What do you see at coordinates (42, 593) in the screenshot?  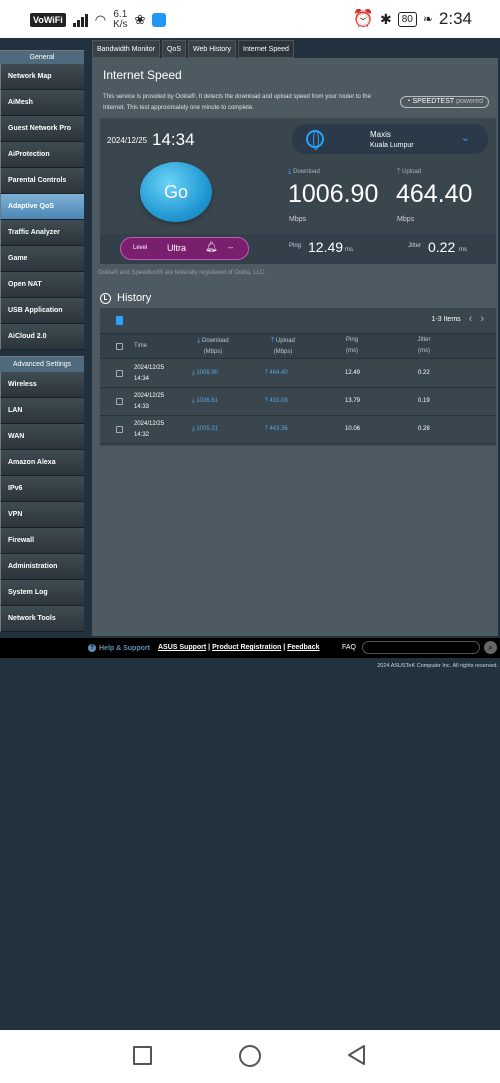 I see `sidebar-item-system-log: System Log` at bounding box center [42, 593].